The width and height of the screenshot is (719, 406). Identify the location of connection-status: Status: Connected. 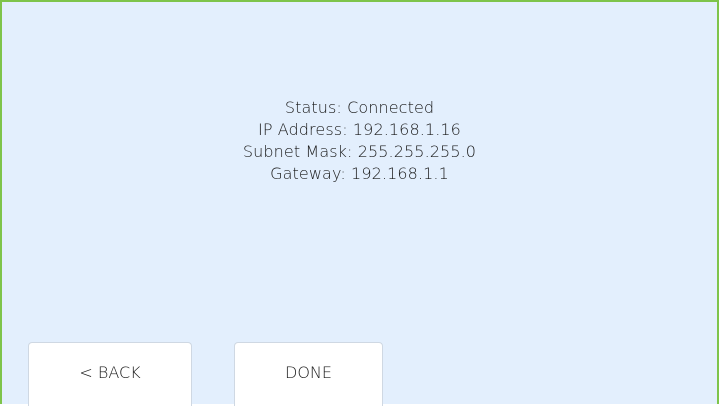
(359, 107).